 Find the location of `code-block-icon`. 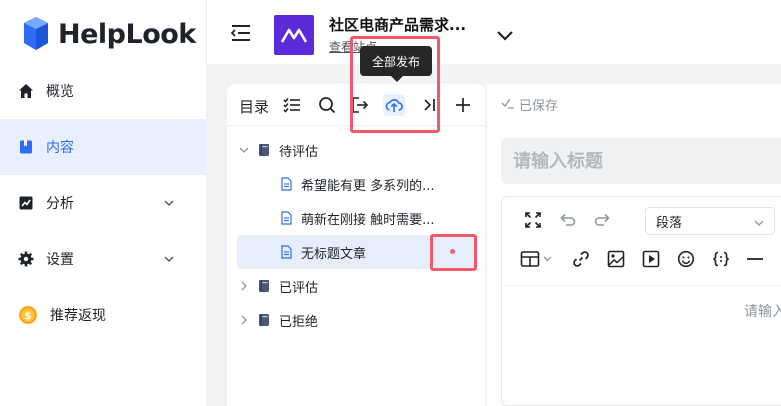

code-block-icon is located at coordinates (721, 259).